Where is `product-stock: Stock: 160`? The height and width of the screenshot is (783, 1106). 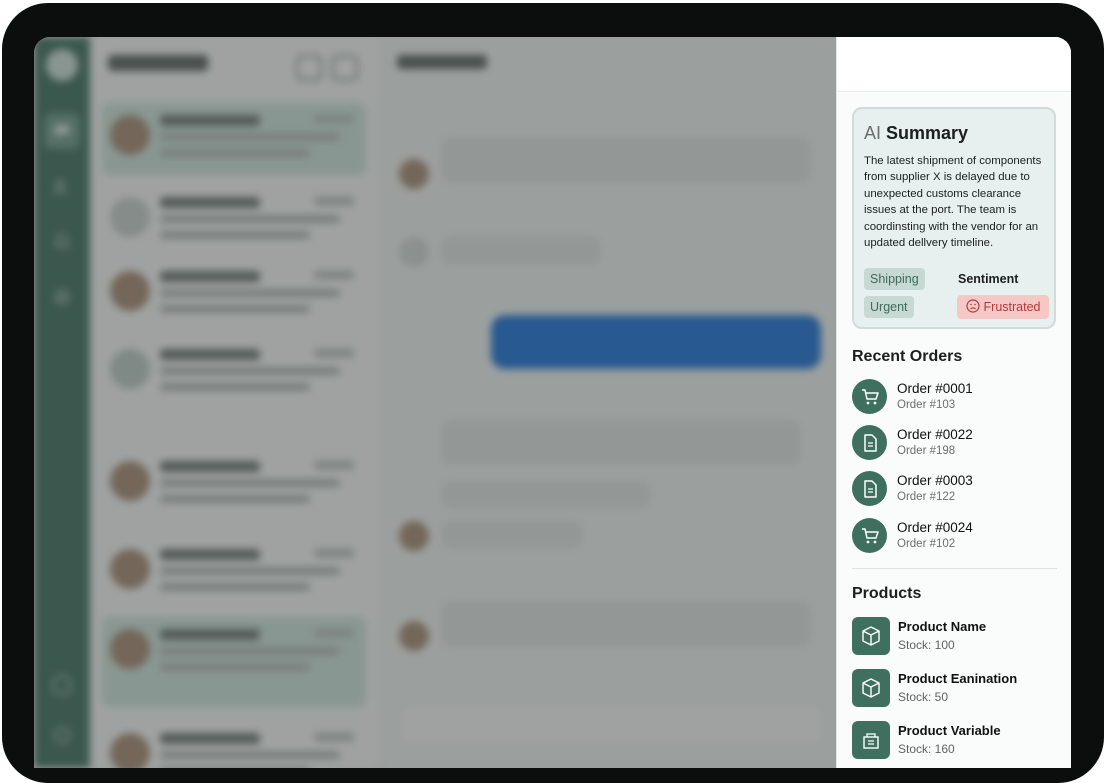 product-stock: Stock: 160 is located at coordinates (926, 749).